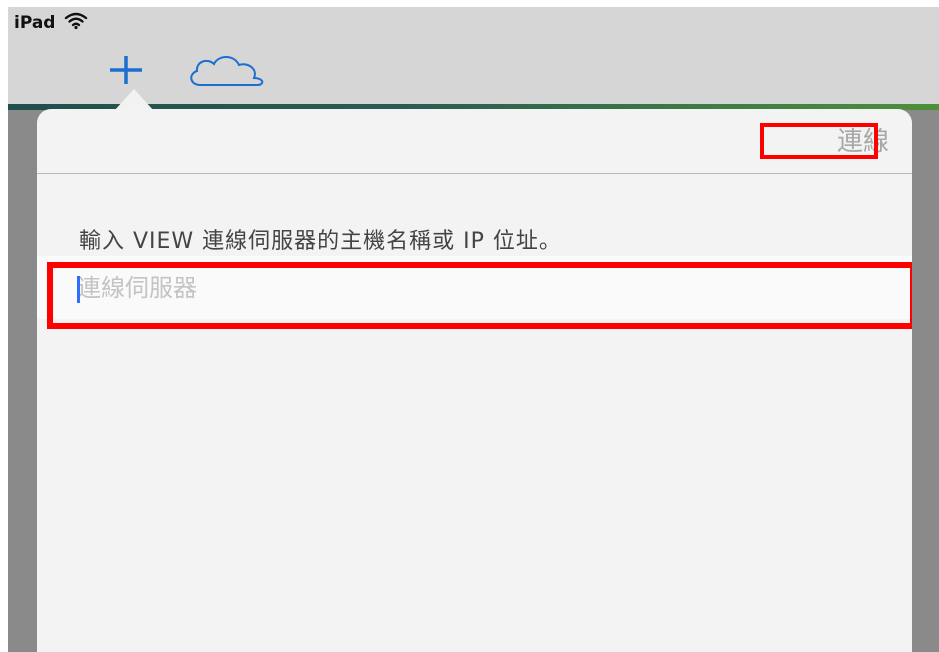  What do you see at coordinates (35, 23) in the screenshot?
I see `status-device-name: iPad` at bounding box center [35, 23].